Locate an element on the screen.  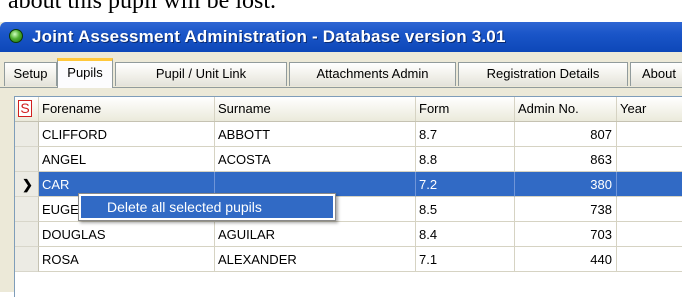
row-selector: ❯ is located at coordinates (27, 184).